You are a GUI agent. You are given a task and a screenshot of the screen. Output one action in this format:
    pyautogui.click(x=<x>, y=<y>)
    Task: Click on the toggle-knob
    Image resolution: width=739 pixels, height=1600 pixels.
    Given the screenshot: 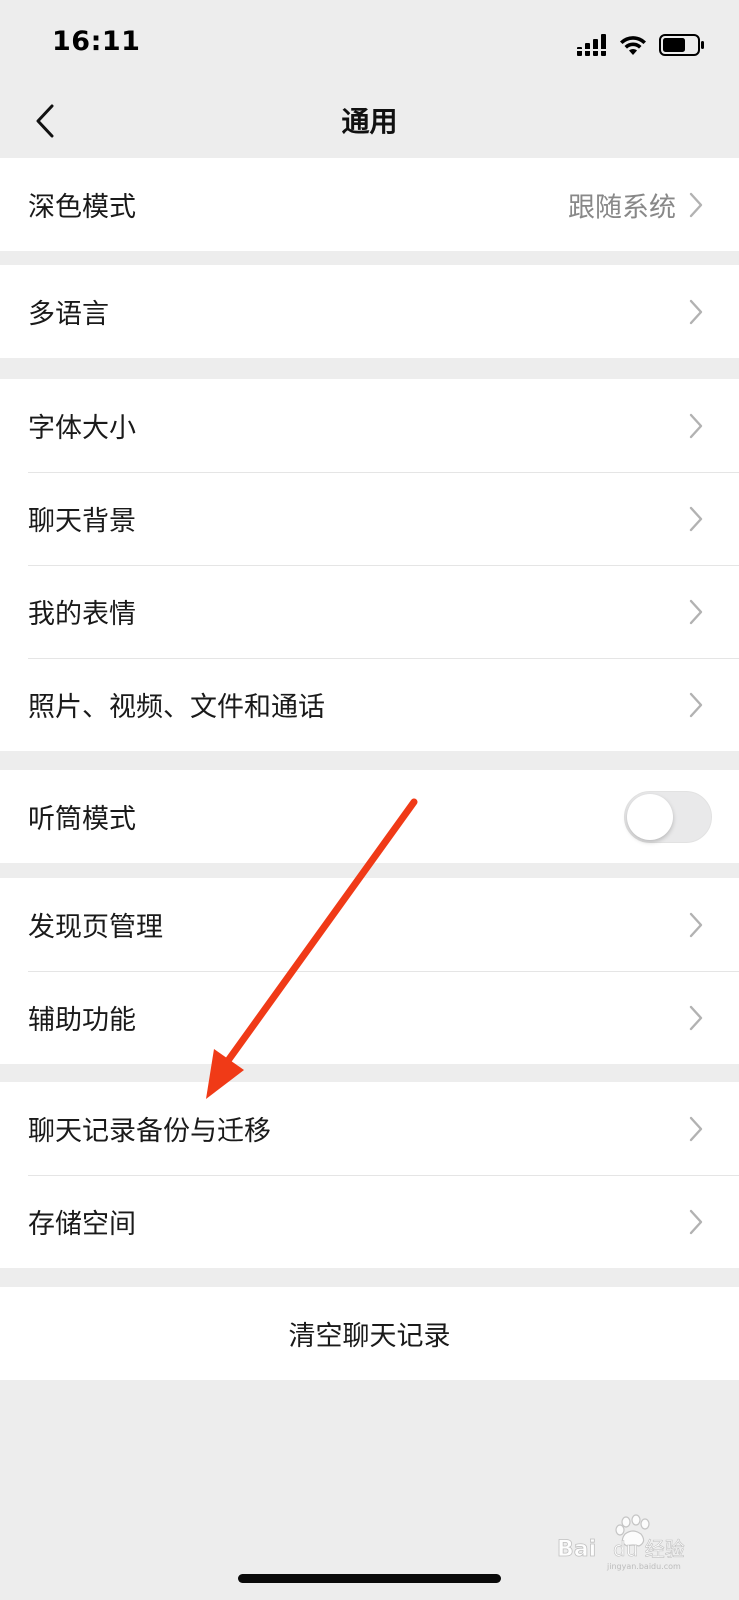 What is the action you would take?
    pyautogui.click(x=650, y=816)
    